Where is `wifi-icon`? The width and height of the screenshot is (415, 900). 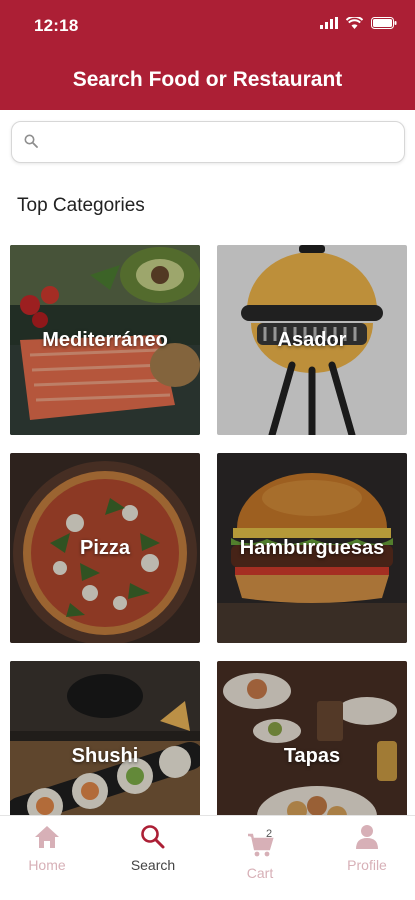 wifi-icon is located at coordinates (354, 24).